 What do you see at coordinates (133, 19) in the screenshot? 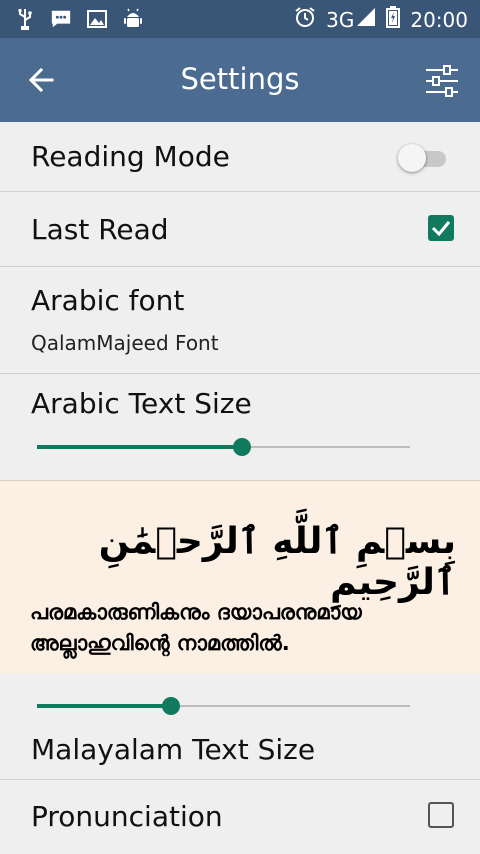
I see `android-icon` at bounding box center [133, 19].